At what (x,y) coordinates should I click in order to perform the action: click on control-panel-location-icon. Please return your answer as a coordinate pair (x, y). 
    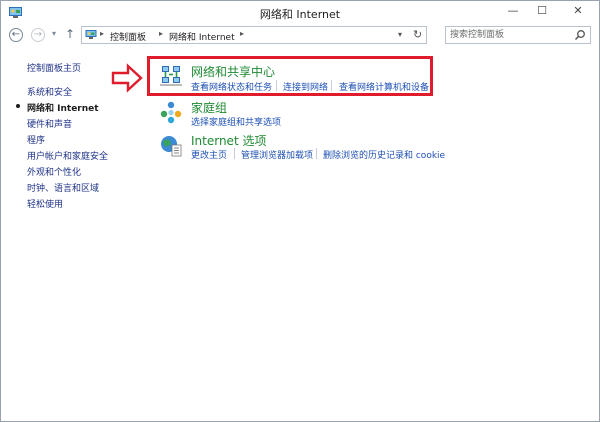
    Looking at the image, I should click on (91, 34).